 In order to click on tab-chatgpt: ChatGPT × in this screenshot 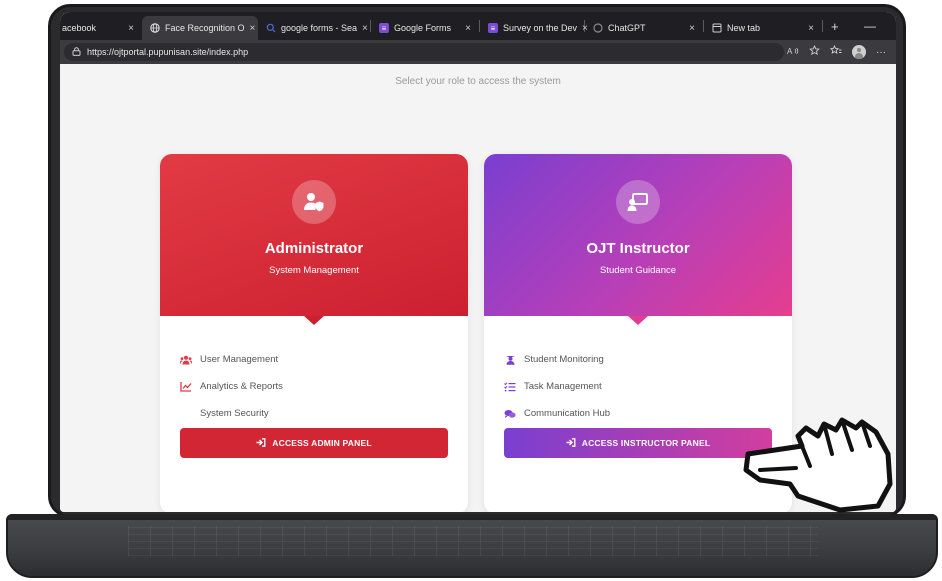, I will do `click(644, 28)`.